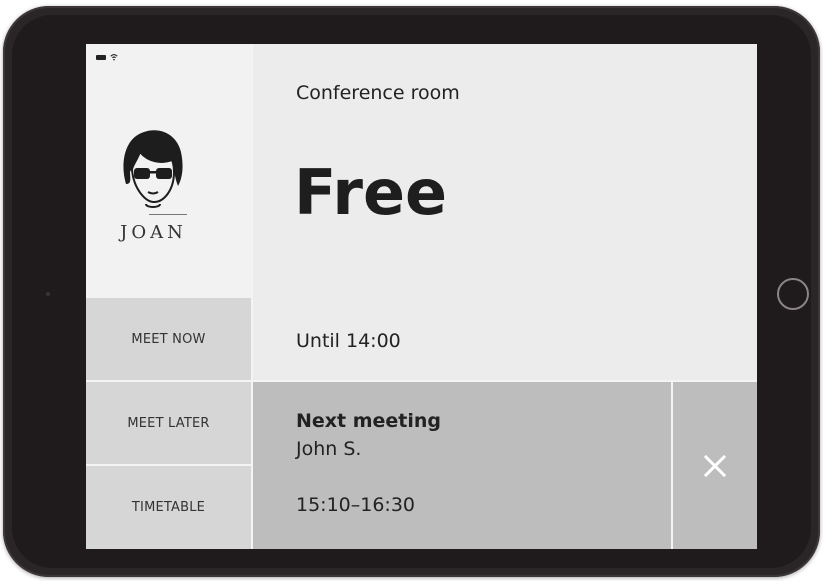  I want to click on logo-wordmark: JOAN, so click(153, 232).